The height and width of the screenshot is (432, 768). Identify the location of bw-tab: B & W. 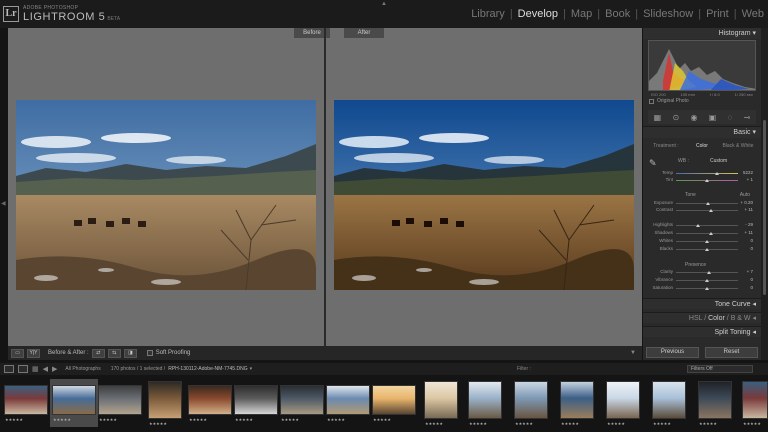
(741, 318).